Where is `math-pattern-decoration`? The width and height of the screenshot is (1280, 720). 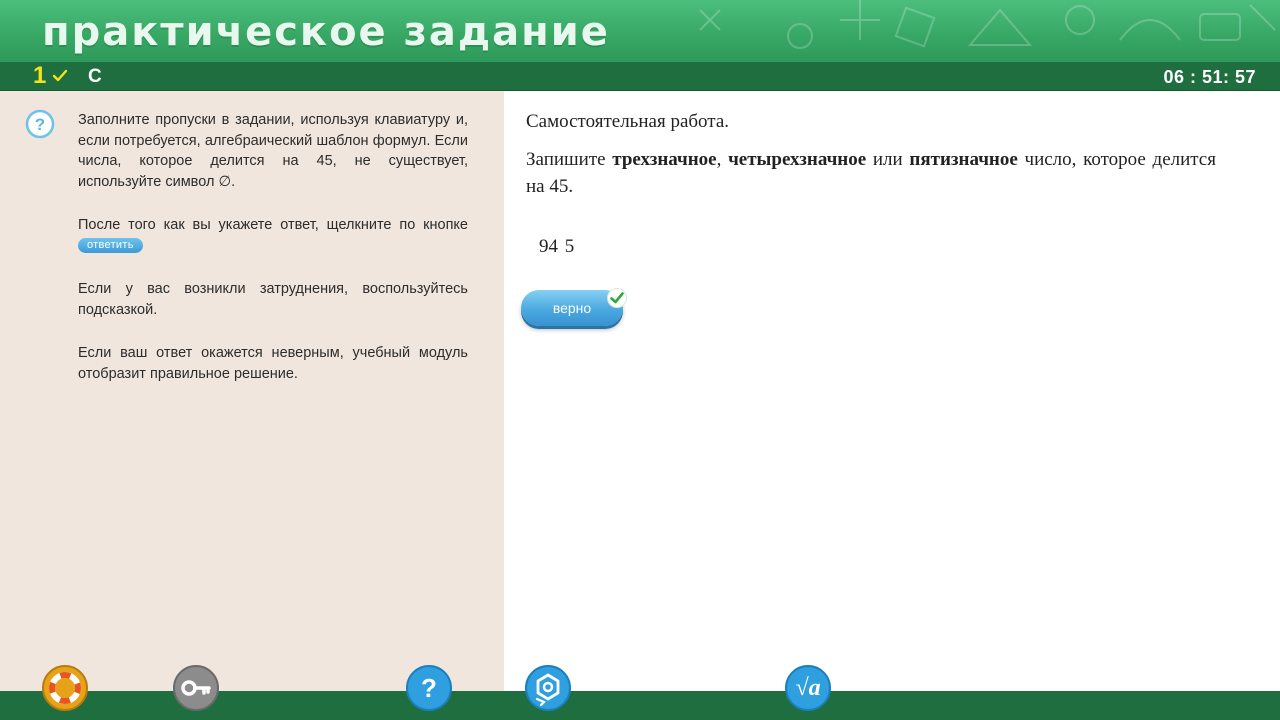 math-pattern-decoration is located at coordinates (987, 24).